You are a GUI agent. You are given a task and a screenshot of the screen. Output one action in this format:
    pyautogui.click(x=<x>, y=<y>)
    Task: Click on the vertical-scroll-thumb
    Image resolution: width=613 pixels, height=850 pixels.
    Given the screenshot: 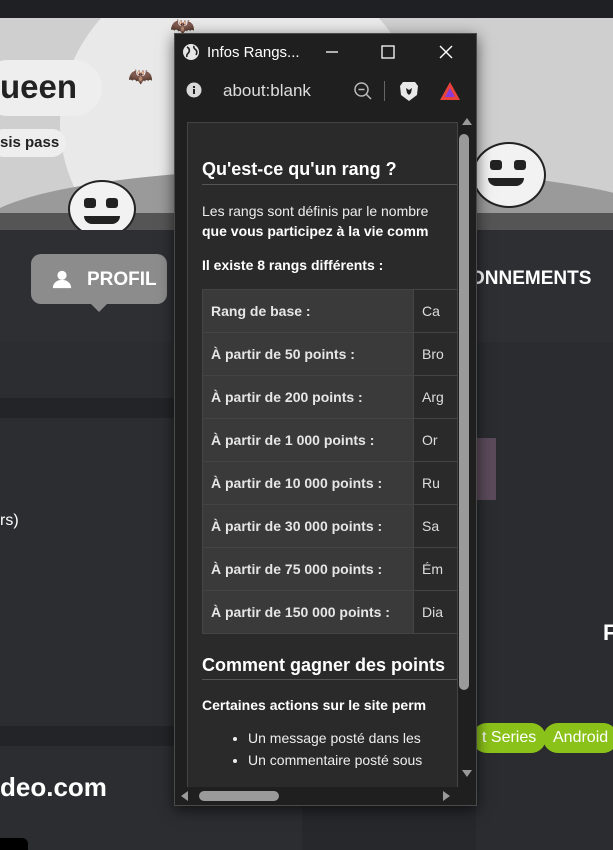 What is the action you would take?
    pyautogui.click(x=464, y=412)
    